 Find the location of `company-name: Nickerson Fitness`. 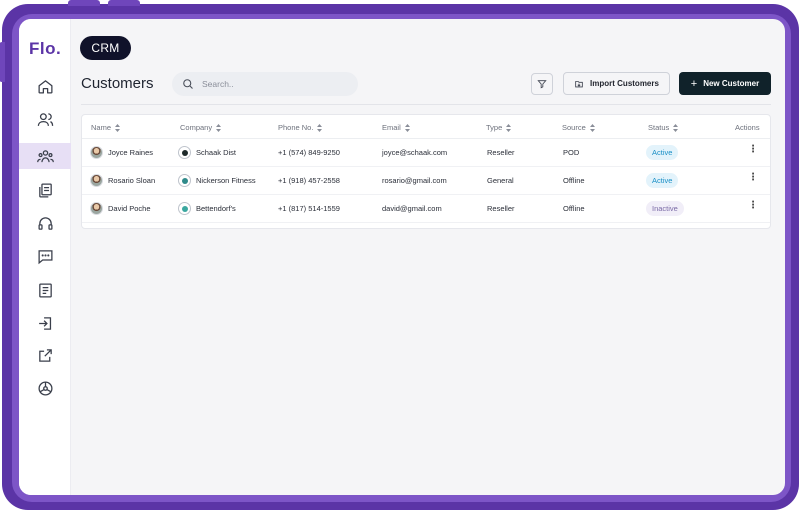

company-name: Nickerson Fitness is located at coordinates (226, 180).